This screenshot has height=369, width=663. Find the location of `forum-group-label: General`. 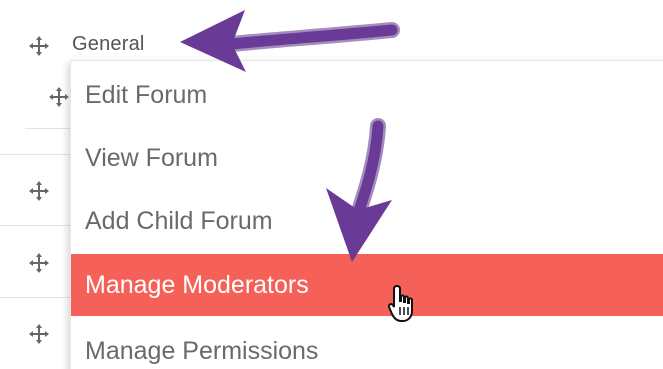

forum-group-label: General is located at coordinates (108, 44).